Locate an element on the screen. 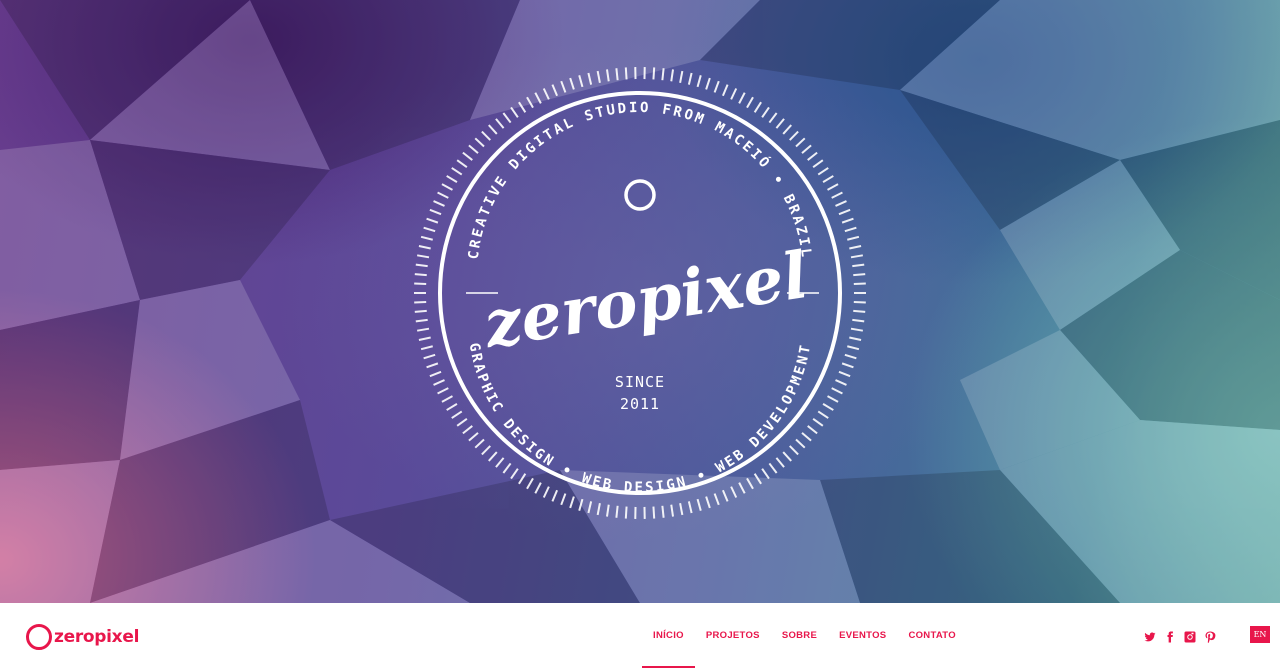 The height and width of the screenshot is (668, 1280). nav-item-contato: CONTATO is located at coordinates (932, 635).